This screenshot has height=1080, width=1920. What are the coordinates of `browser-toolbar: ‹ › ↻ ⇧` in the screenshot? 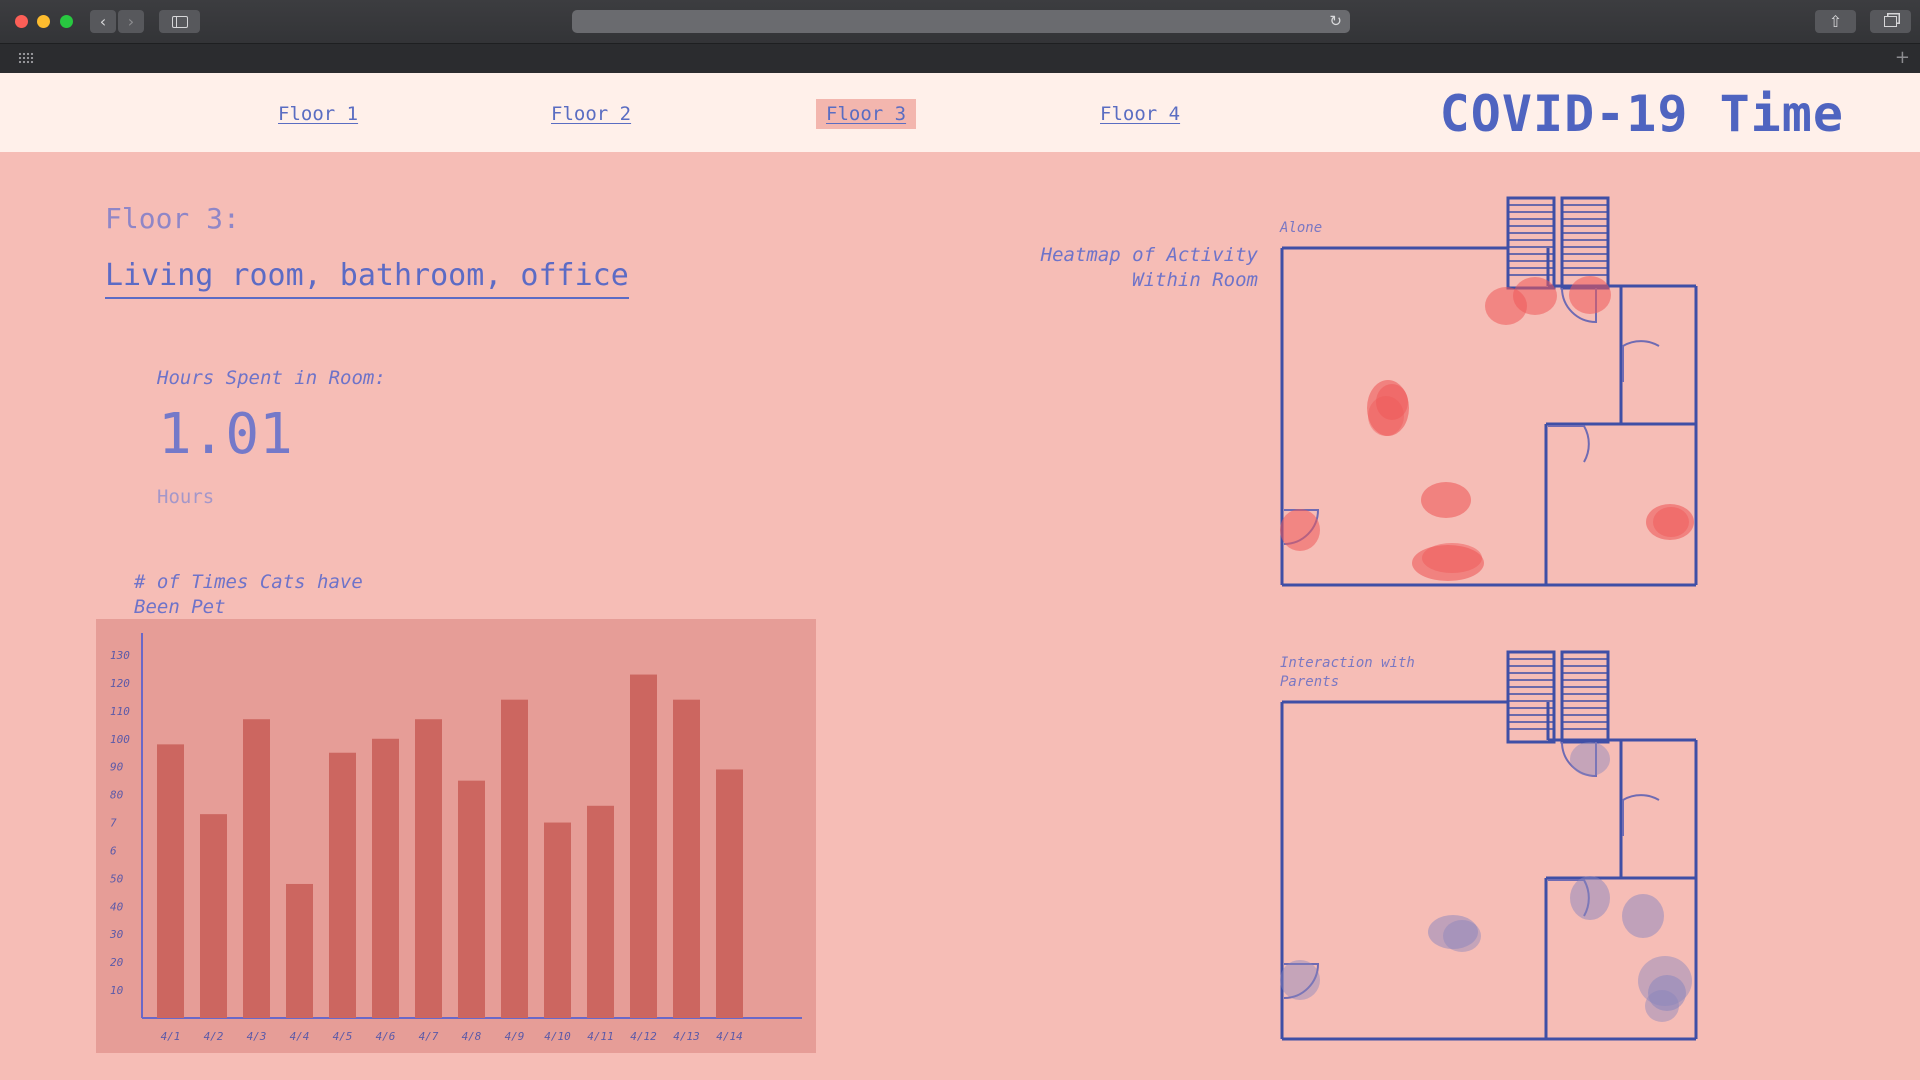 It's located at (960, 21).